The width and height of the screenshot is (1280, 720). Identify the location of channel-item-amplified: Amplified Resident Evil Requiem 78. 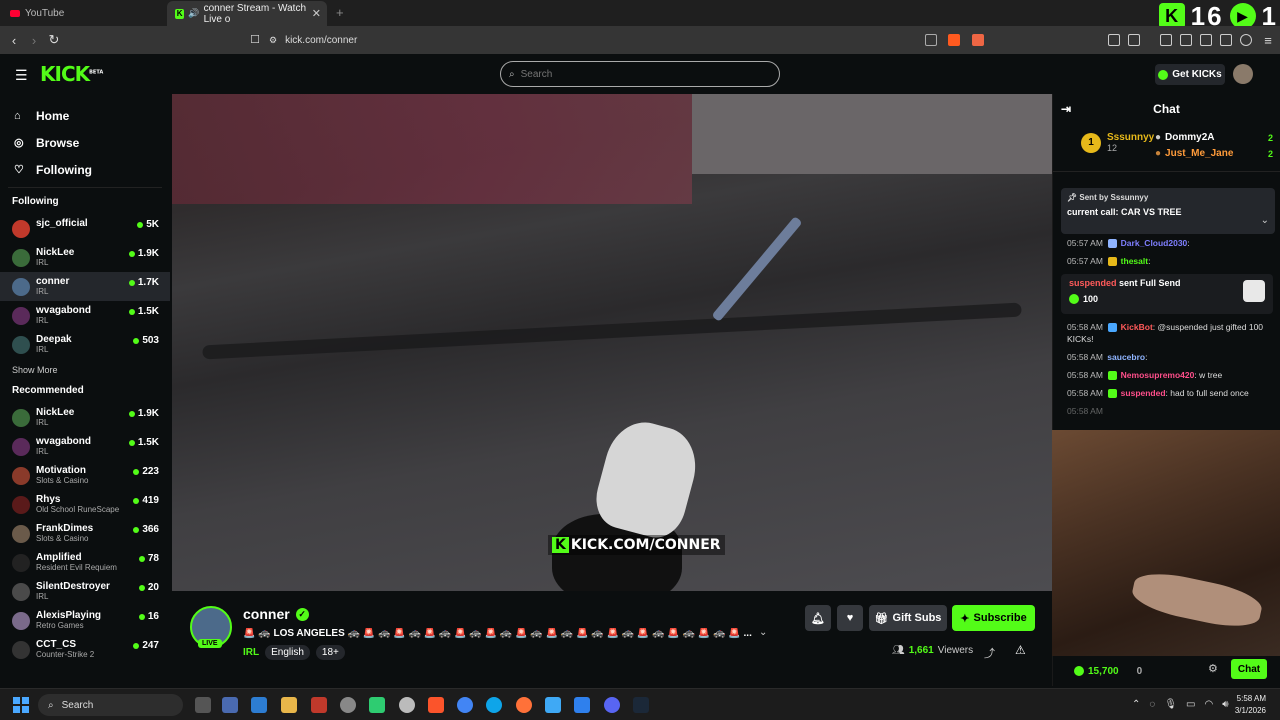
(85, 562).